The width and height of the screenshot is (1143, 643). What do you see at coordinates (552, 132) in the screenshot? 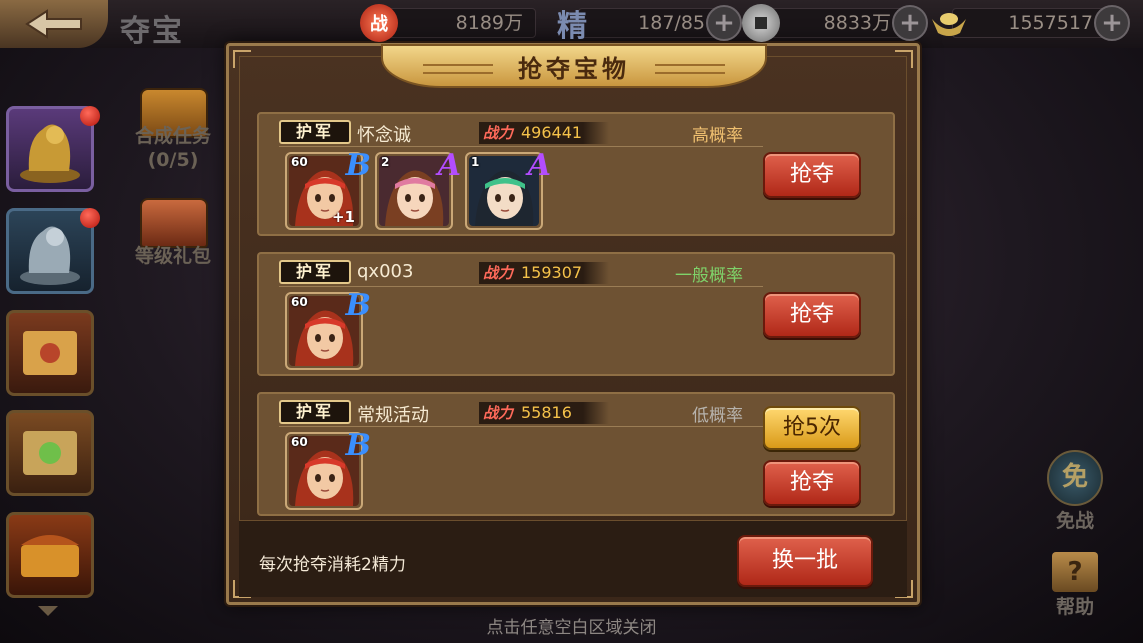
I see `battle-power-value: 496441` at bounding box center [552, 132].